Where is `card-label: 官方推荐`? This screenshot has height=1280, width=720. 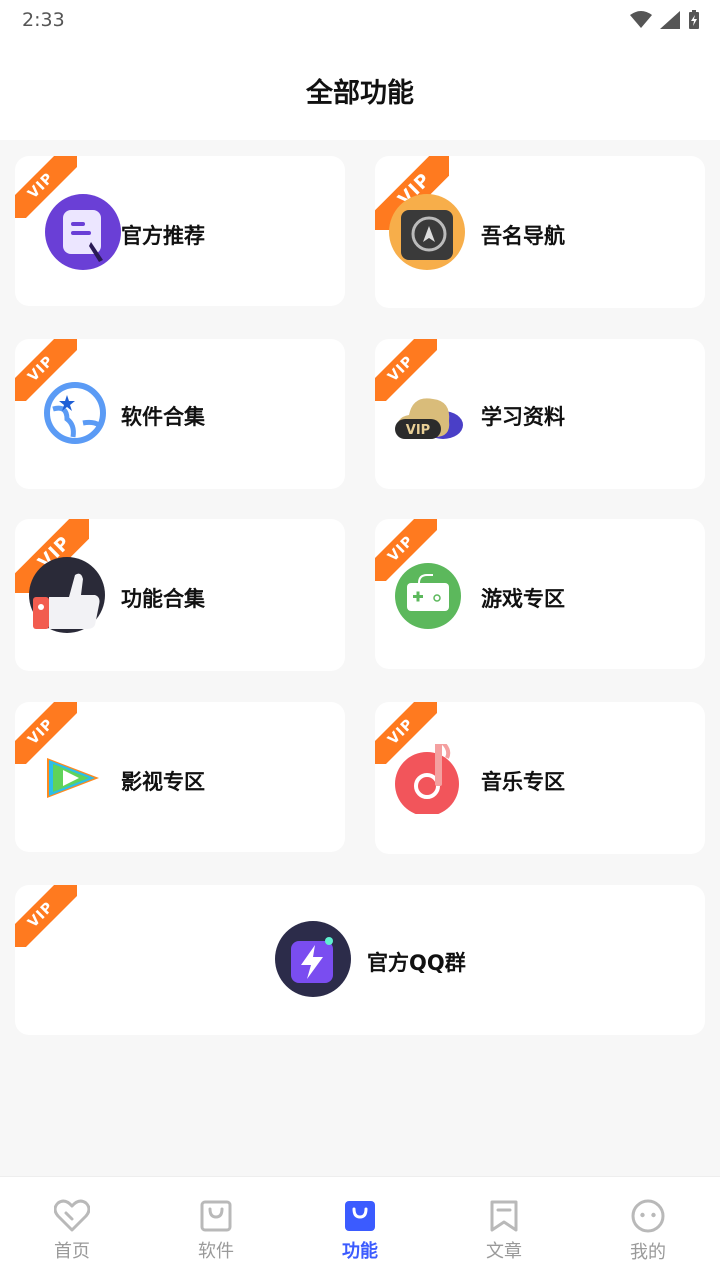
card-label: 官方推荐 is located at coordinates (163, 236).